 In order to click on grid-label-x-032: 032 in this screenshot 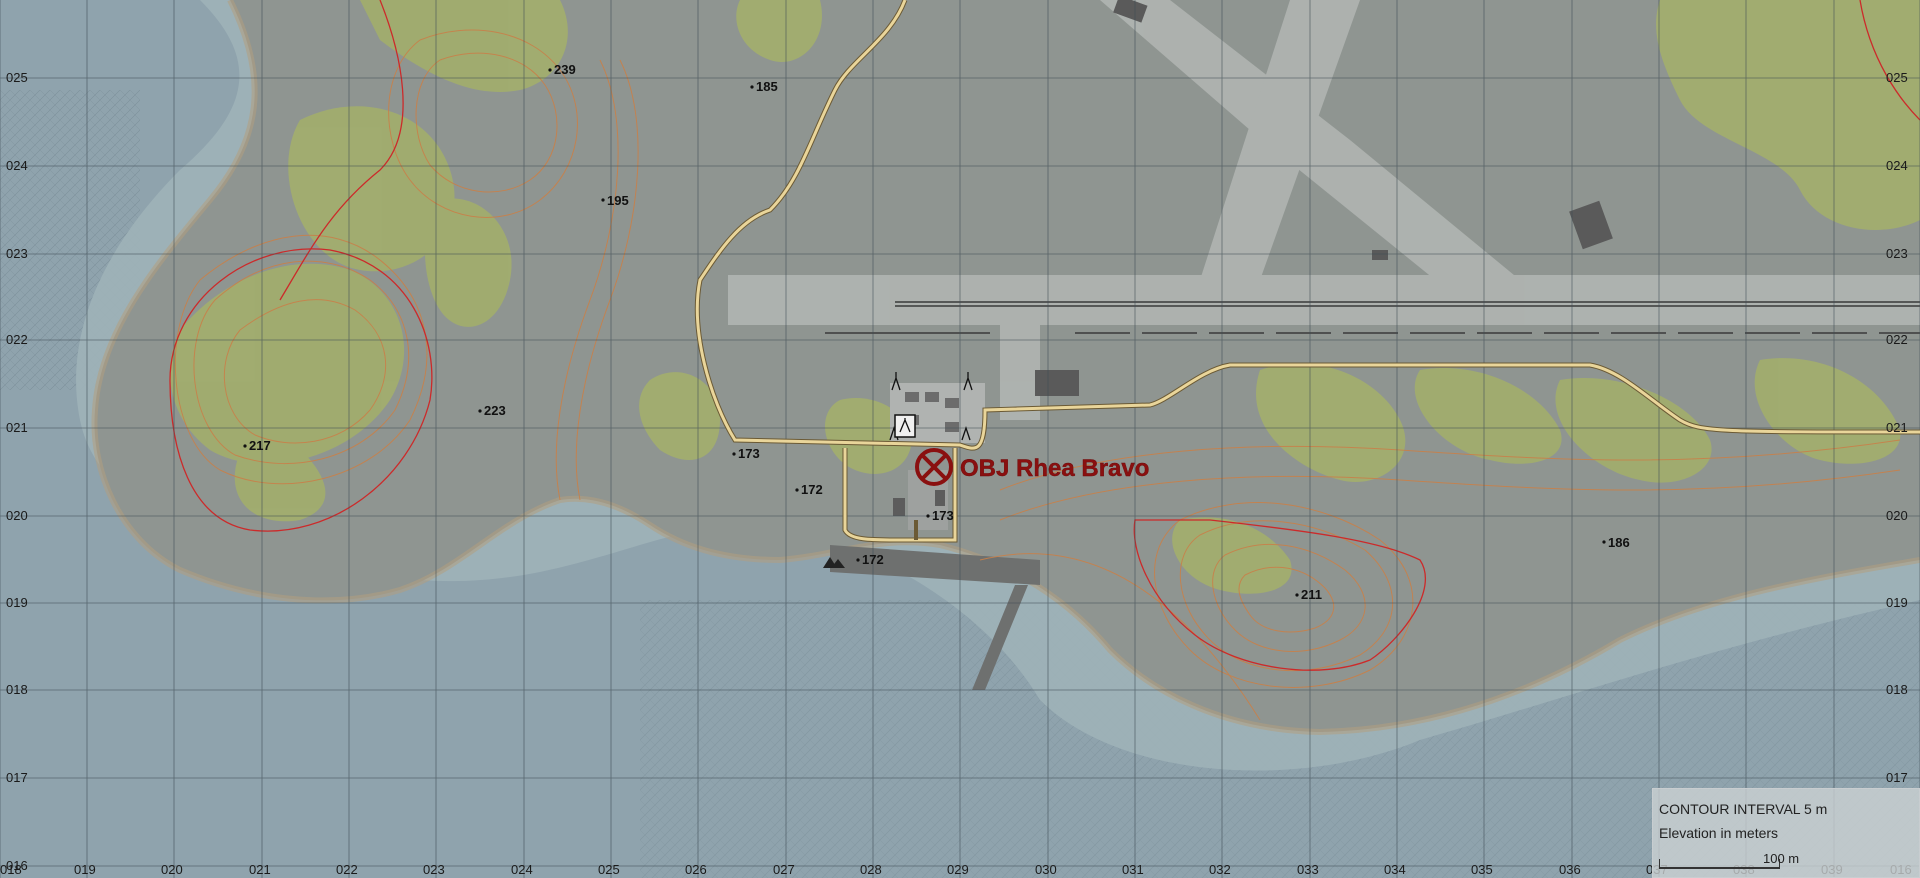, I will do `click(1220, 869)`.